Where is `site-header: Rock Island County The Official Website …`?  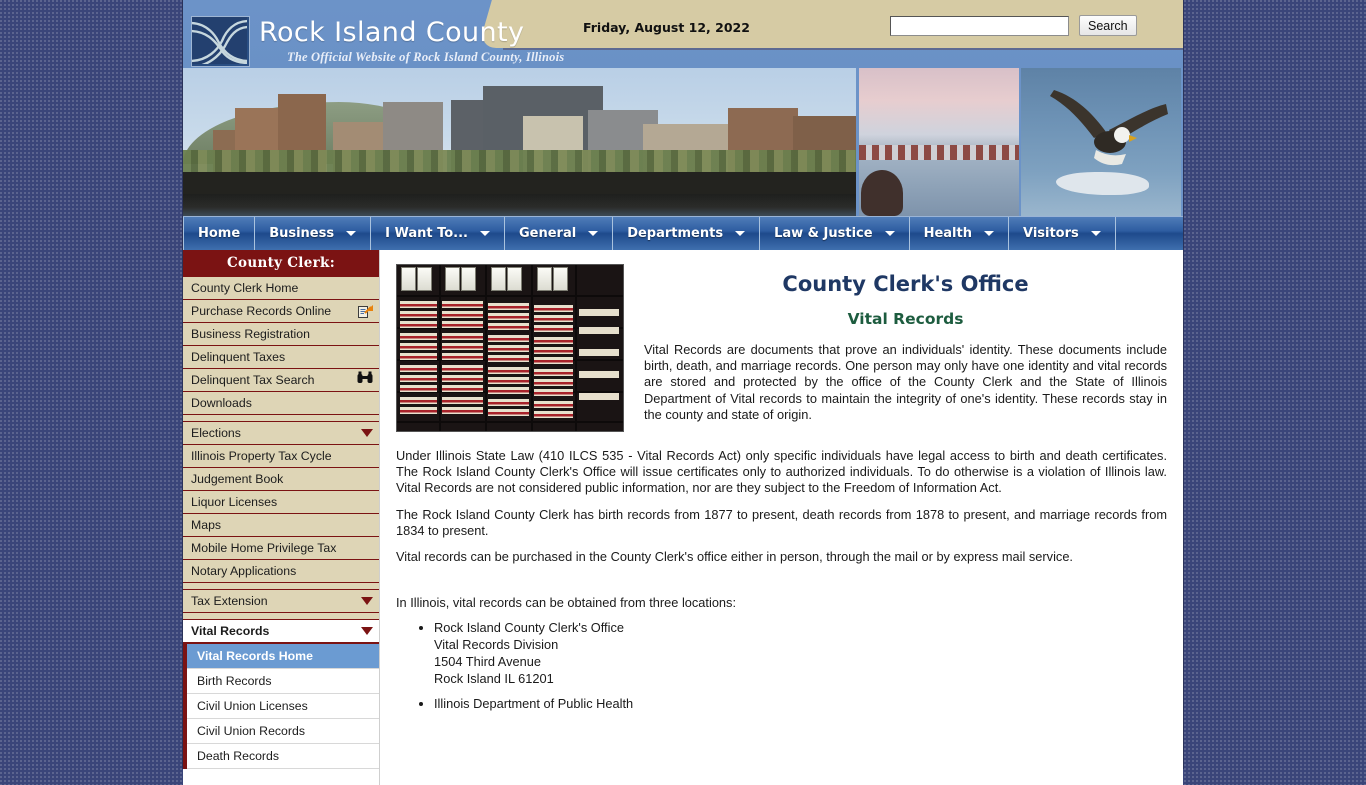
site-header: Rock Island County The Official Website … is located at coordinates (683, 34).